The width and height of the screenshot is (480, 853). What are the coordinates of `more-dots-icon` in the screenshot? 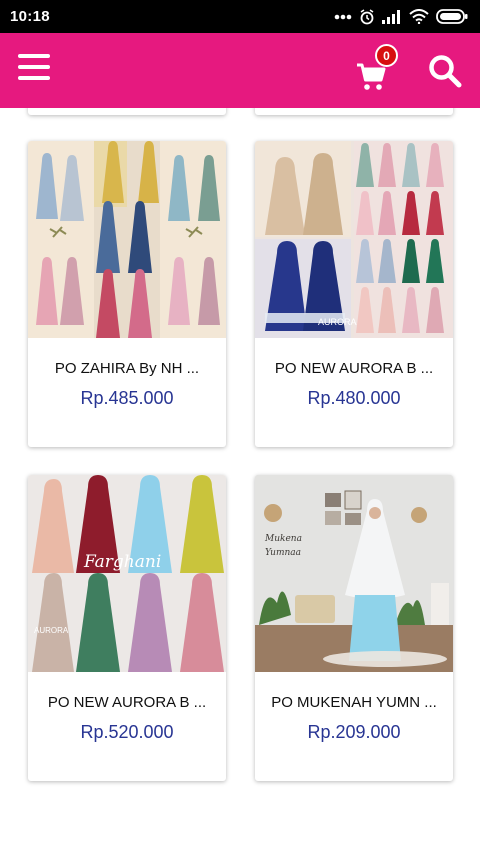 It's located at (343, 16).